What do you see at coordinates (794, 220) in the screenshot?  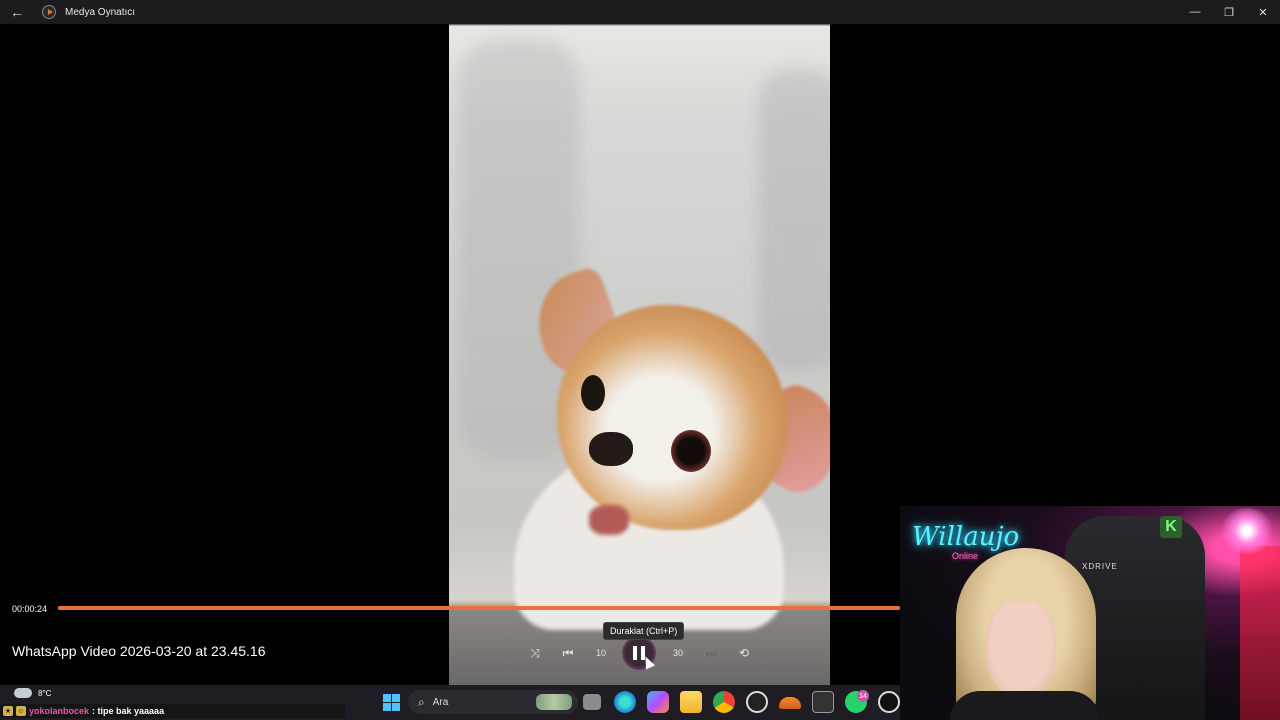 I see `video-shadow` at bounding box center [794, 220].